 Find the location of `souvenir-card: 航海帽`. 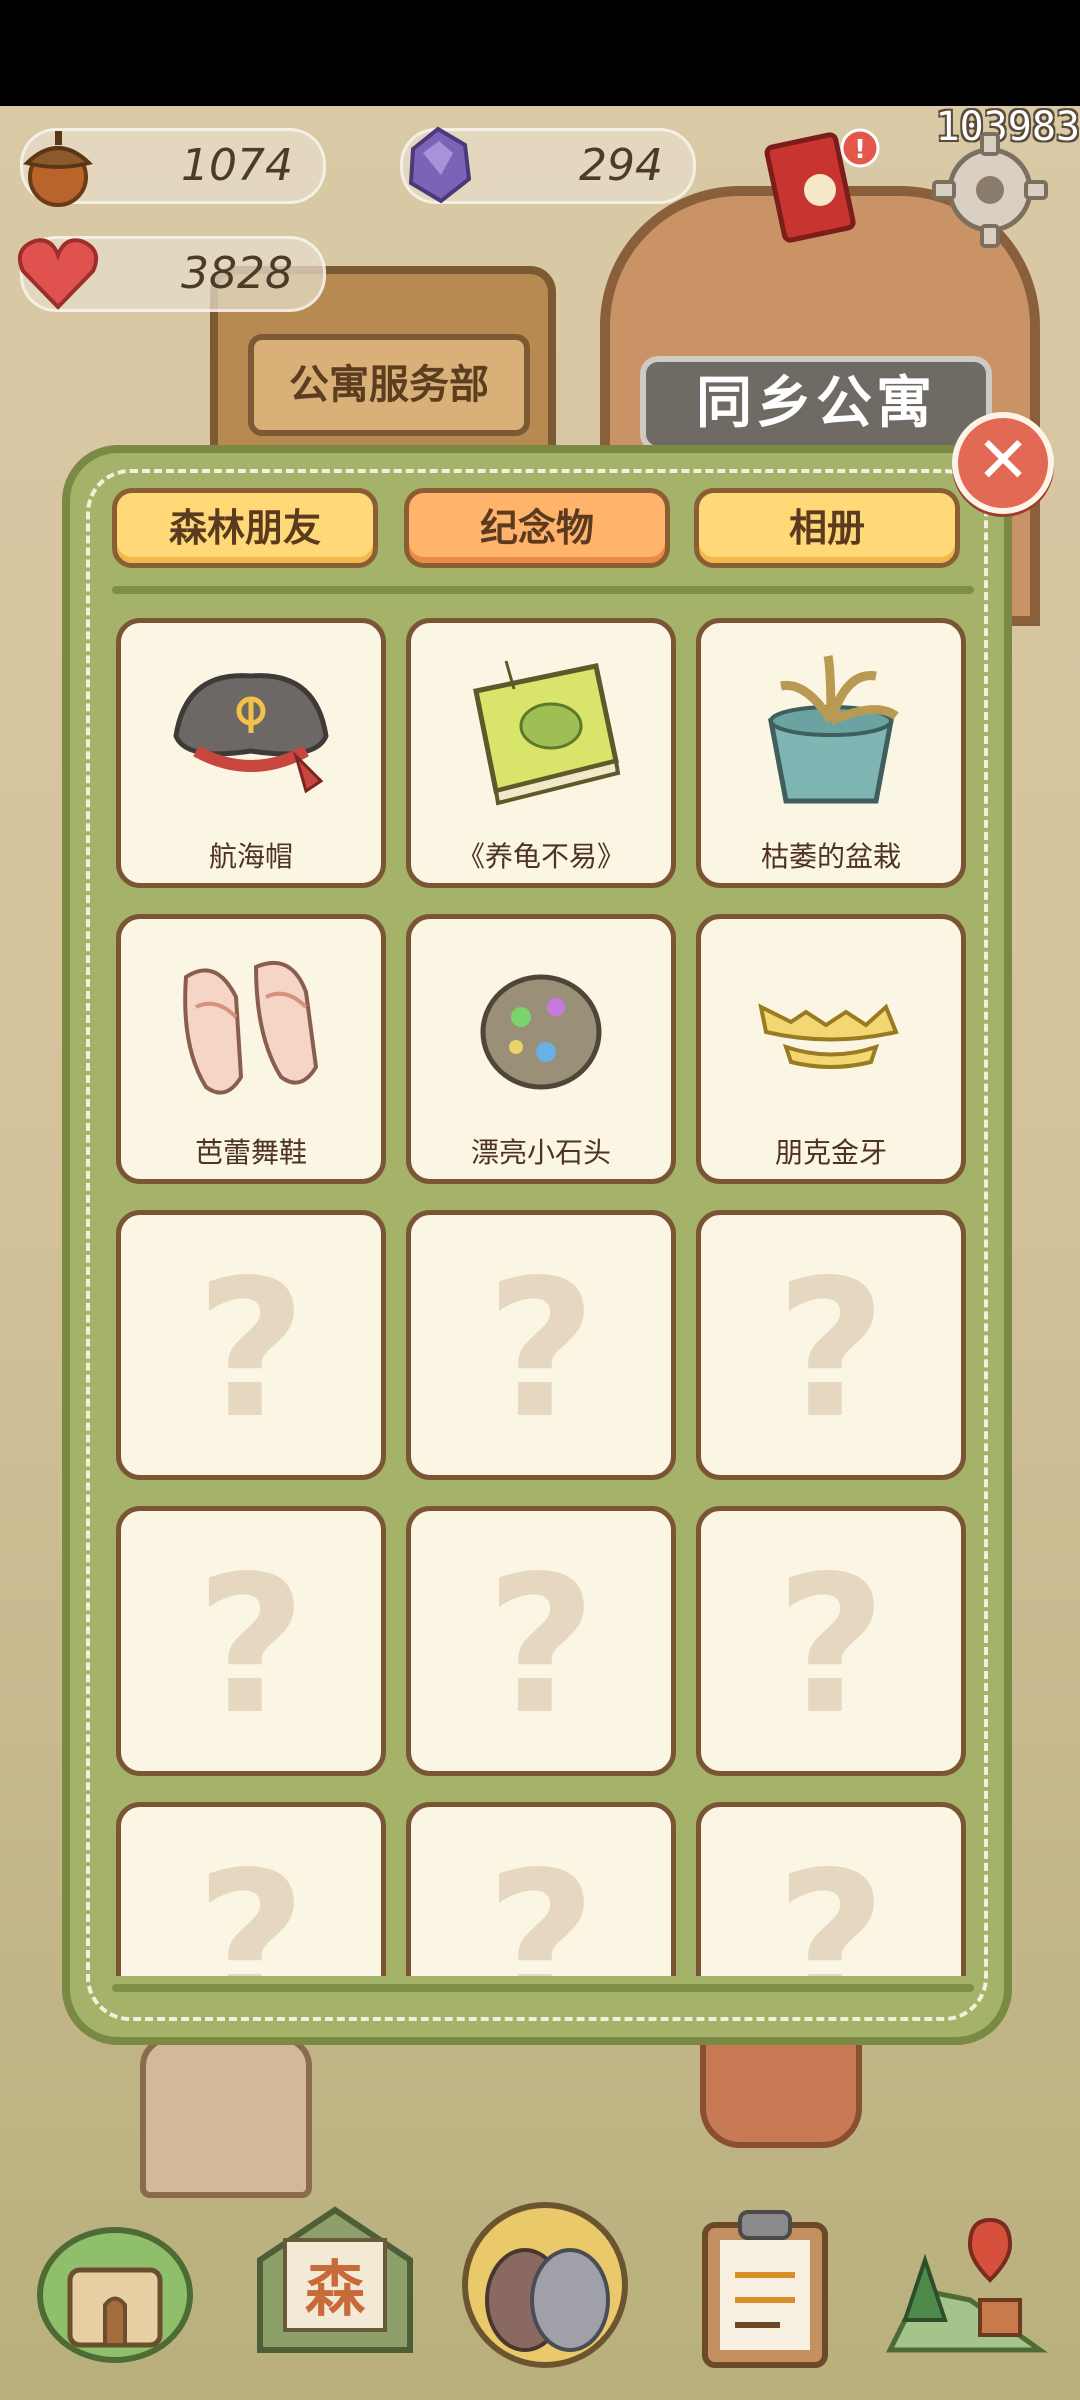

souvenir-card: 航海帽 is located at coordinates (251, 753).